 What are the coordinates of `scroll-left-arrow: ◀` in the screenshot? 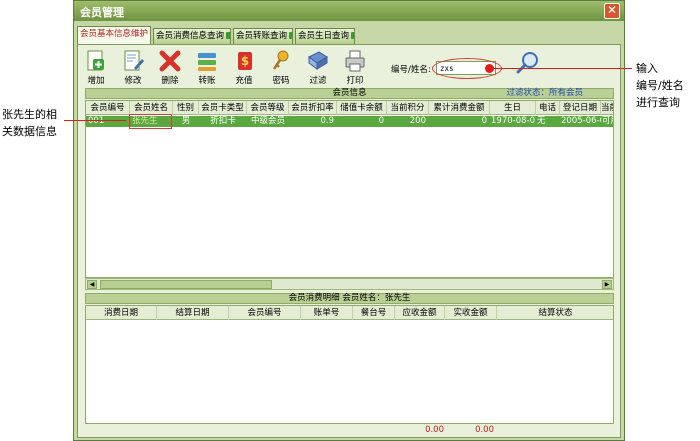 It's located at (92, 284).